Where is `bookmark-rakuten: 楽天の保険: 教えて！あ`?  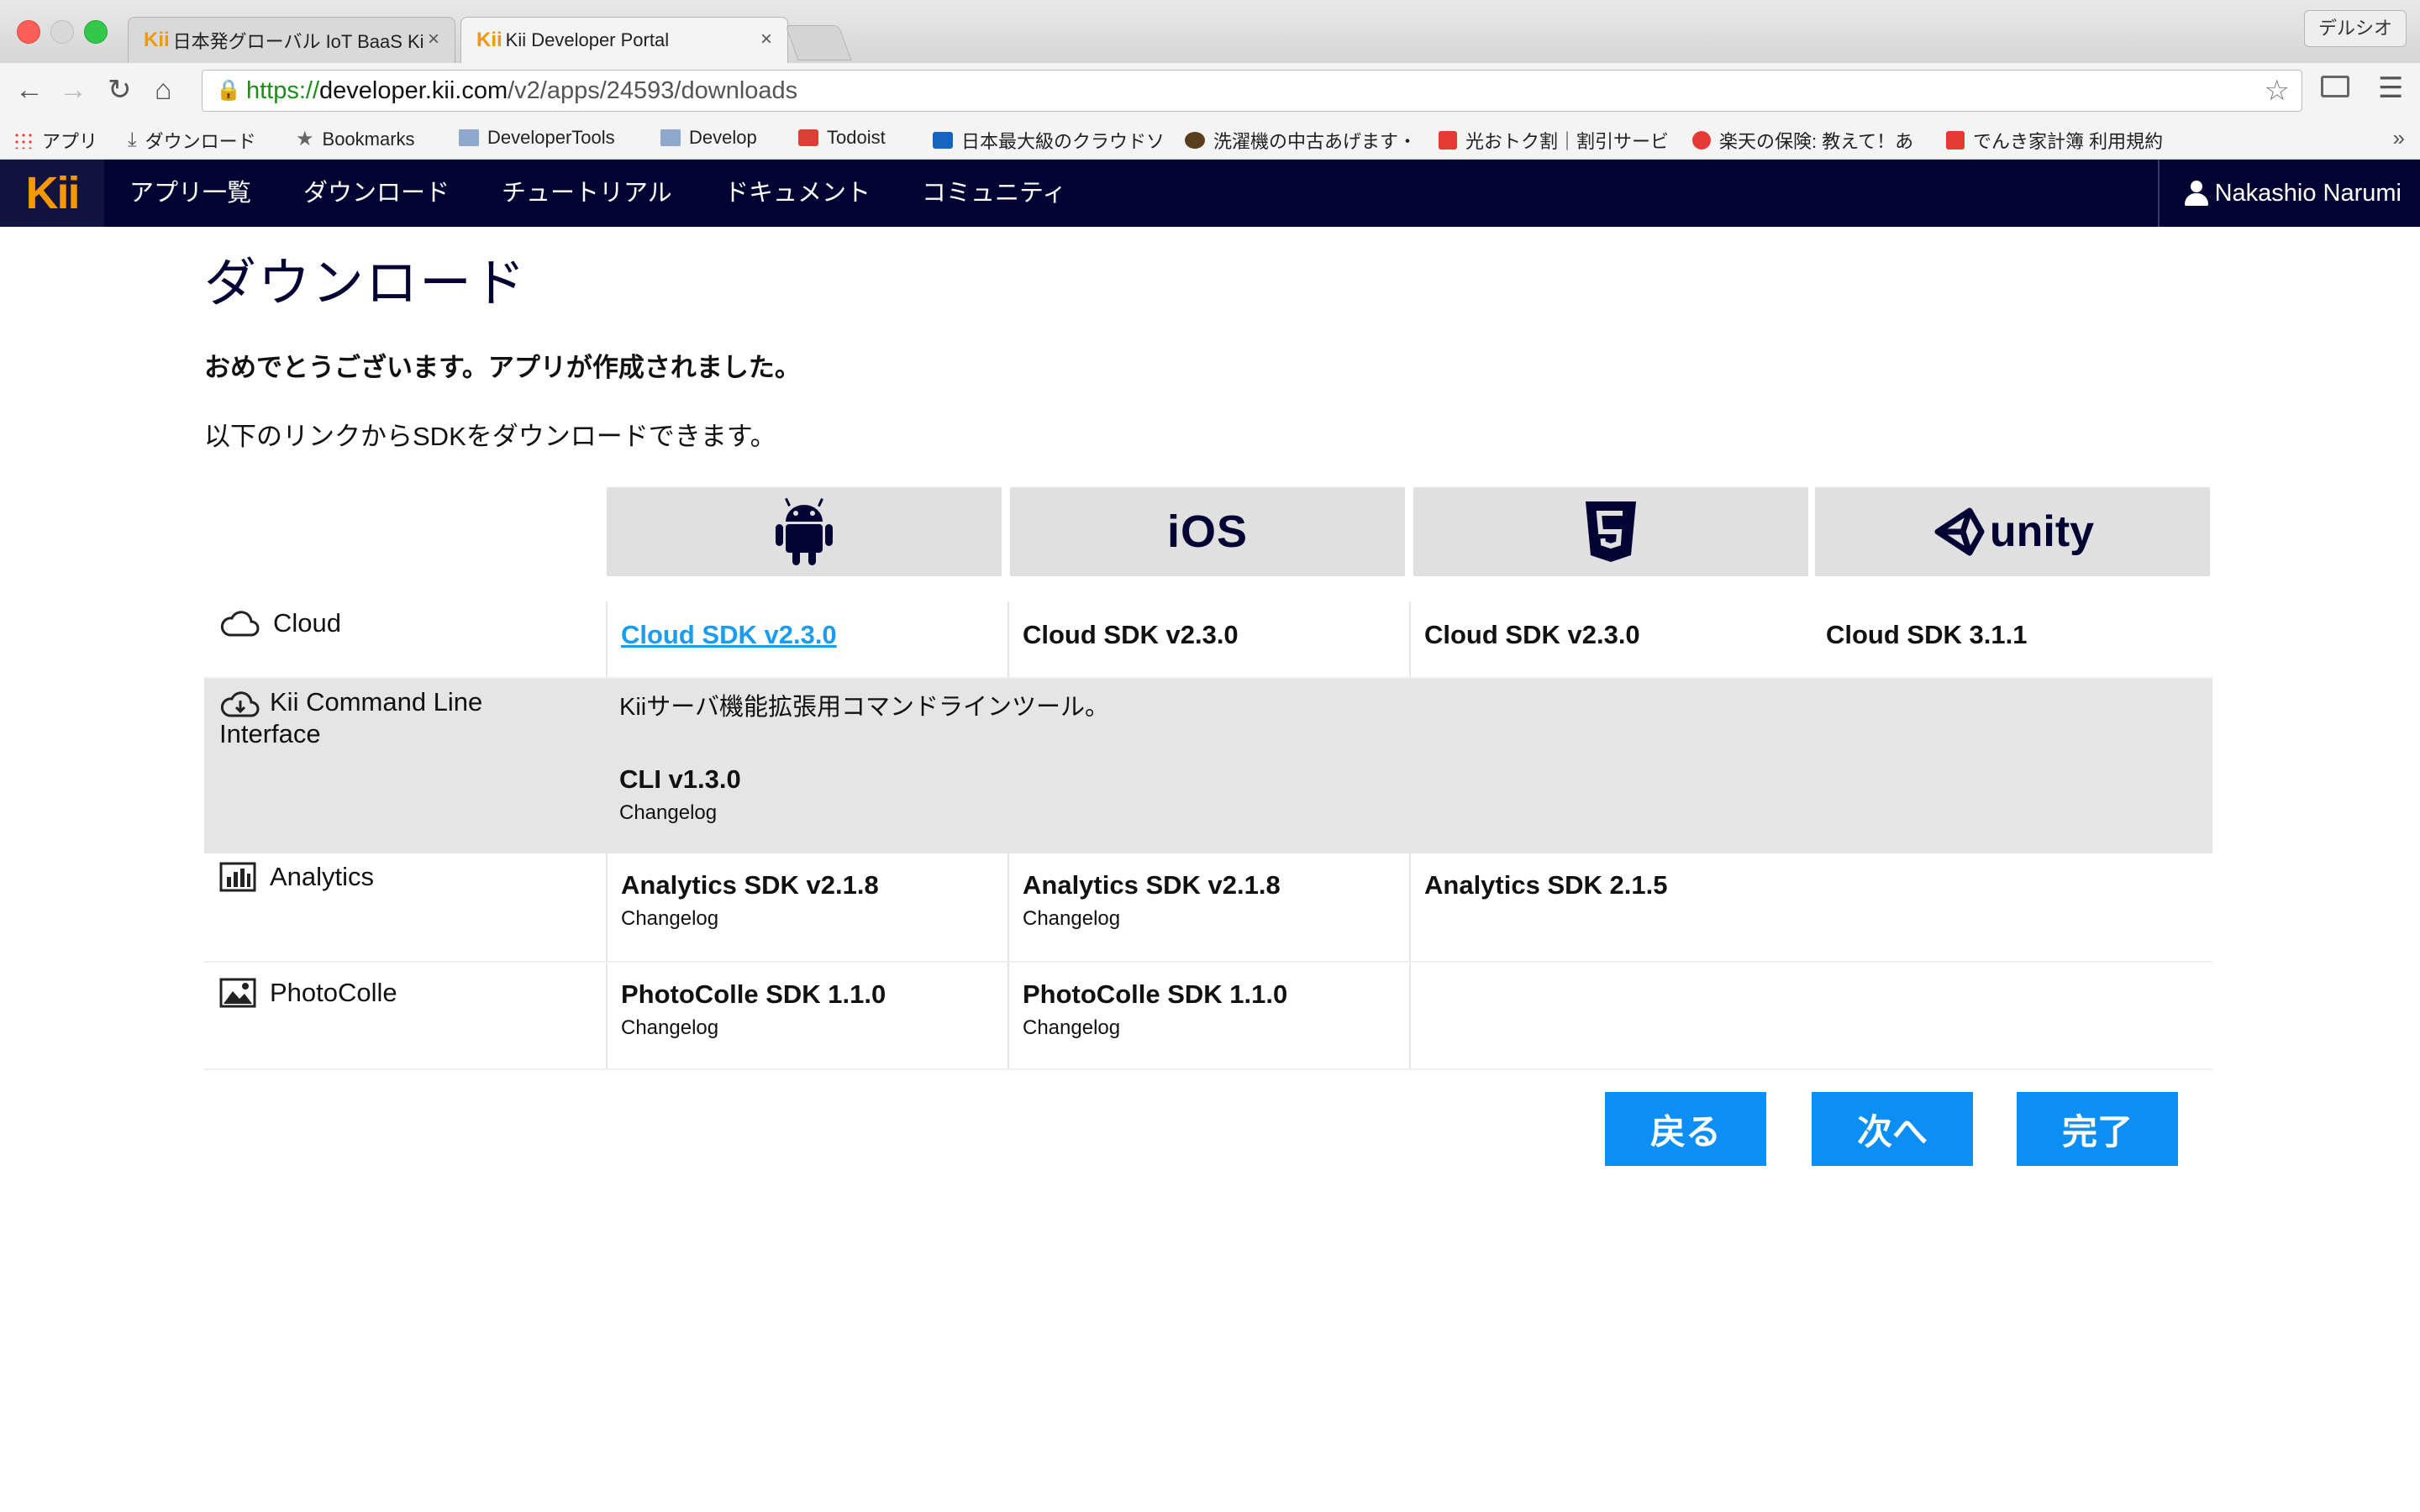
bookmark-rakuten: 楽天の保険: 教えて！あ is located at coordinates (1802, 140).